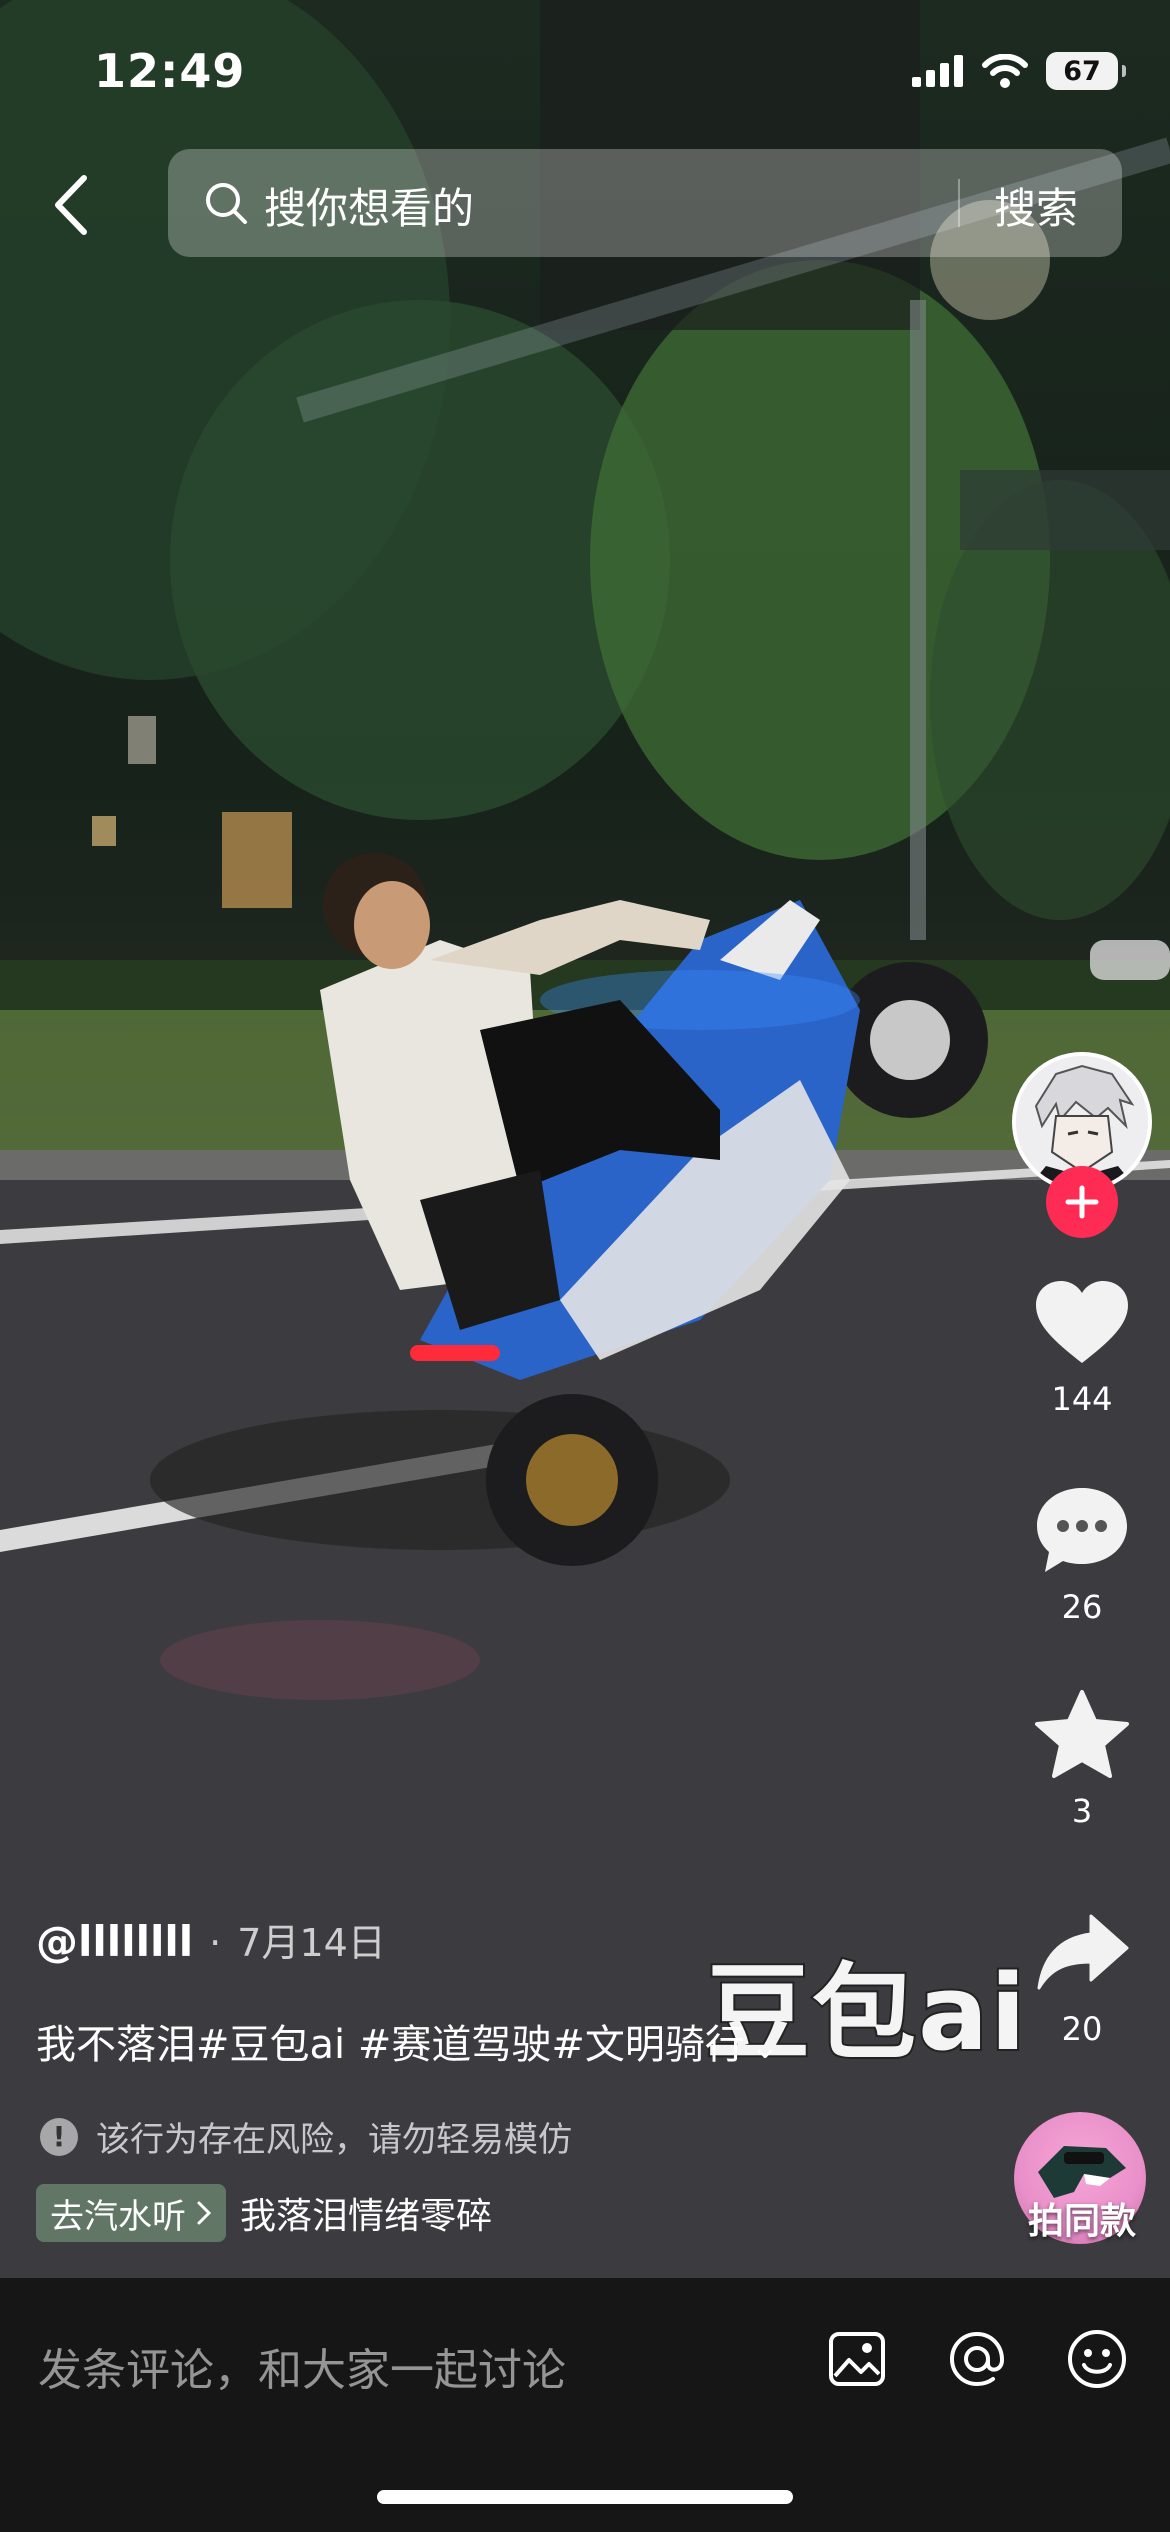 The width and height of the screenshot is (1170, 2532). Describe the element at coordinates (59, 2136) in the screenshot. I see `warning-icon: !` at that location.